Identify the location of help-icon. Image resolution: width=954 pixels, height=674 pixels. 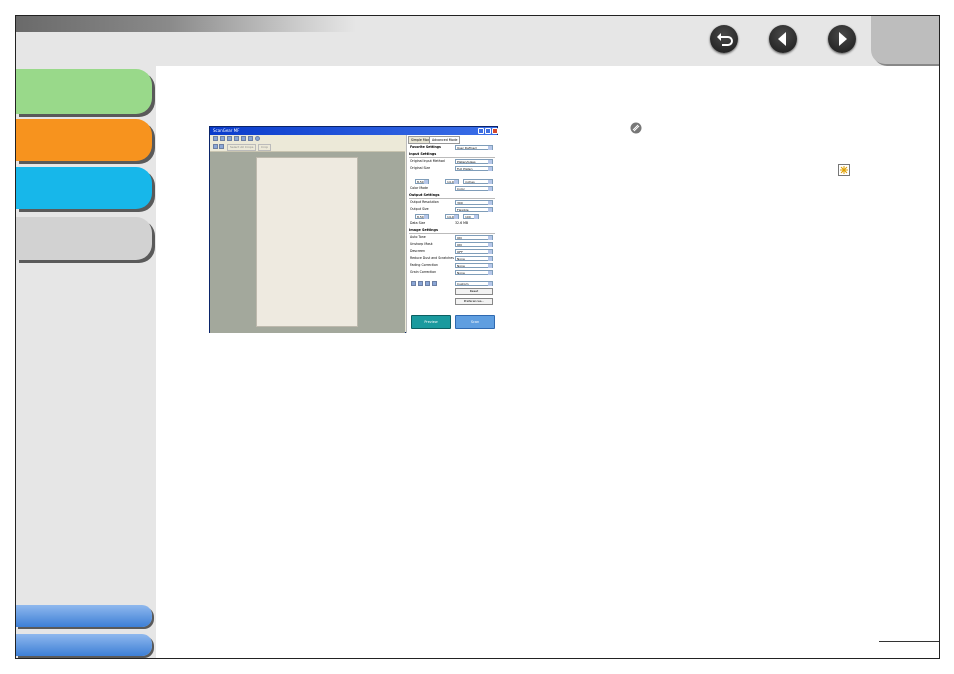
(257, 138).